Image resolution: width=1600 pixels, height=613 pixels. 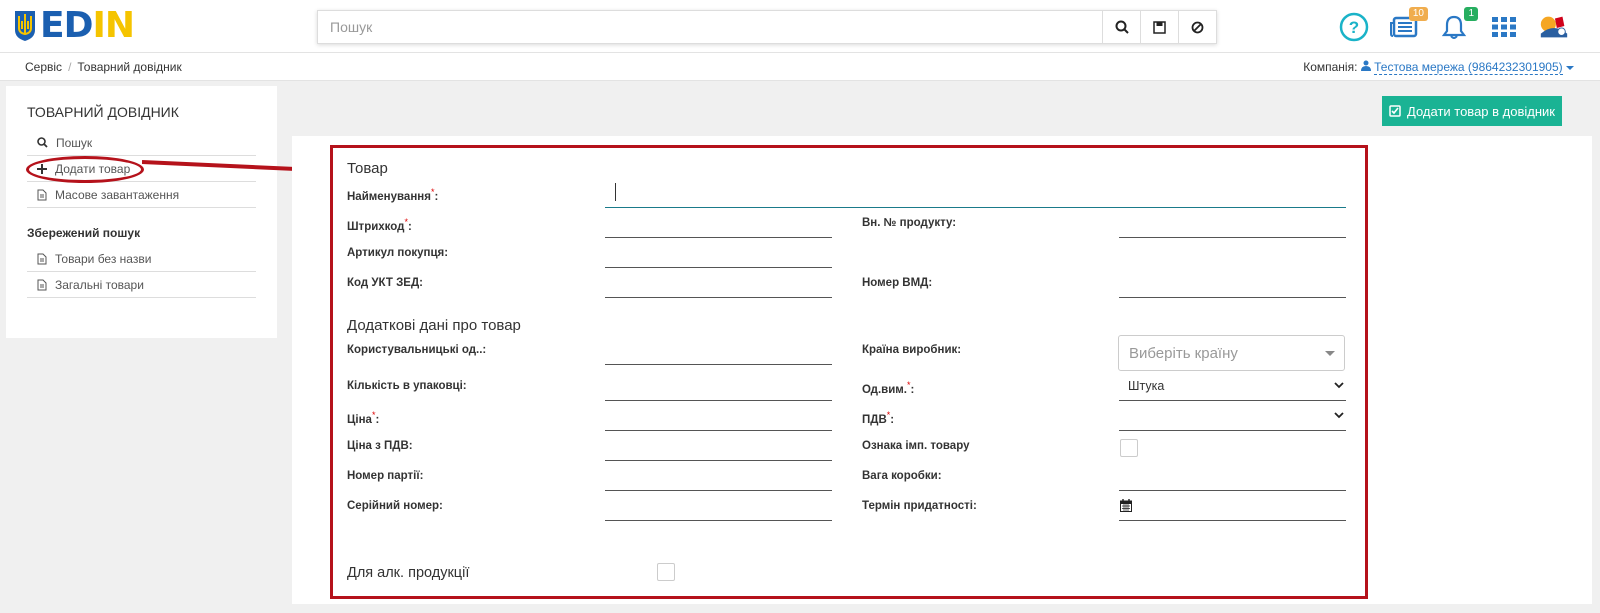 What do you see at coordinates (1481, 111) in the screenshot?
I see `add-button-label: Додати товар в довідник` at bounding box center [1481, 111].